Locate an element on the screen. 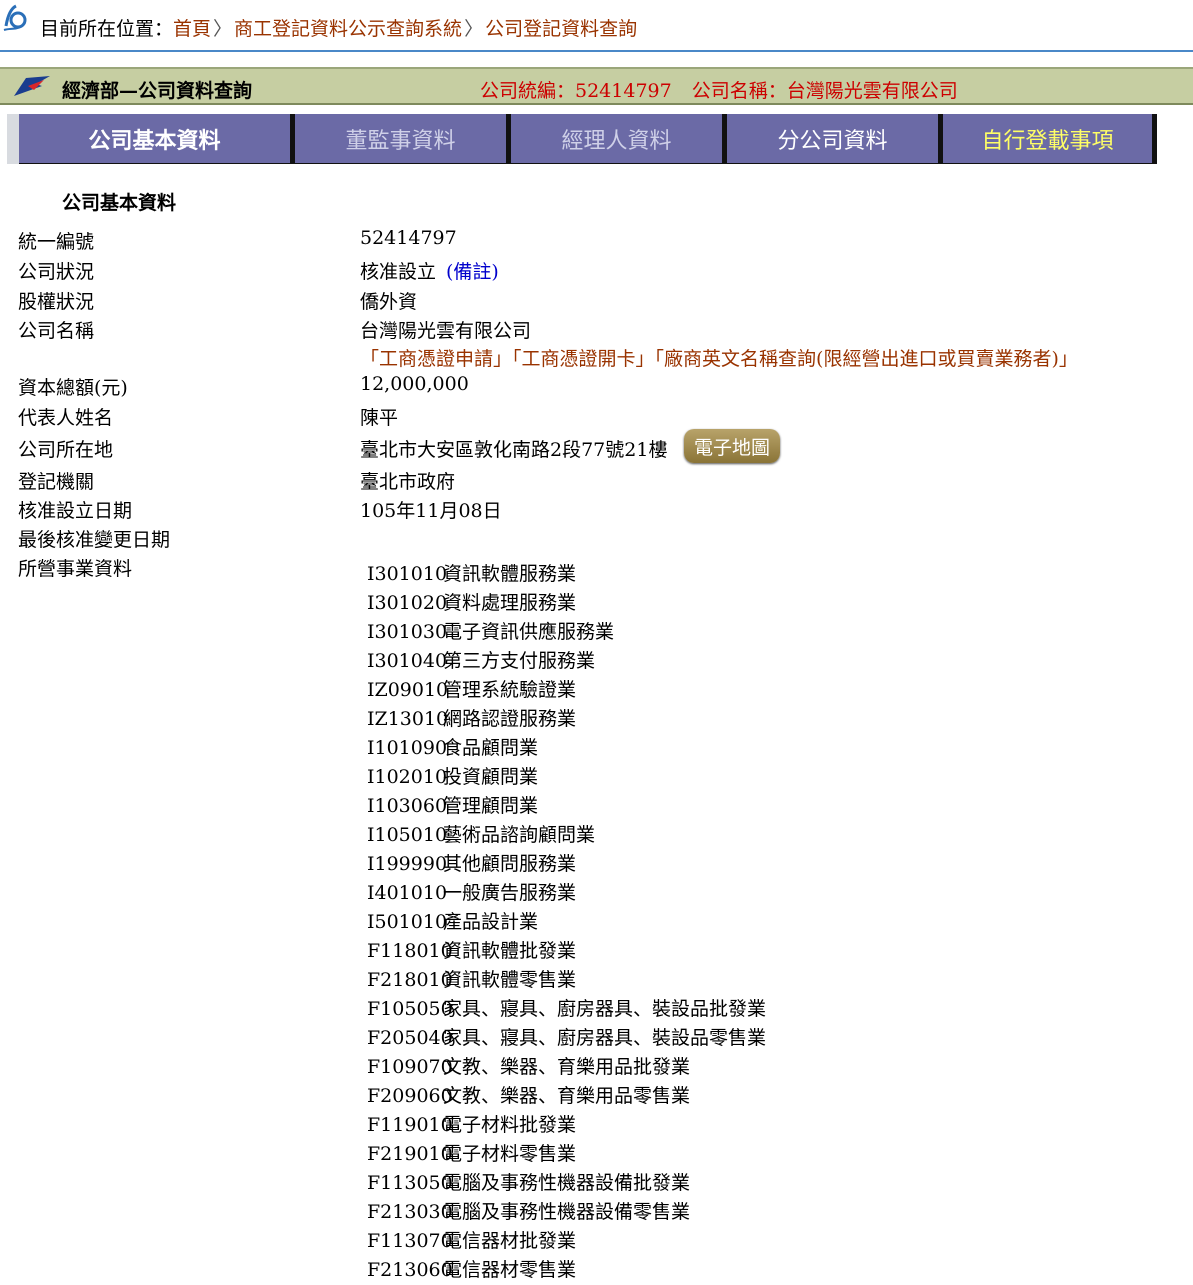  breadcrumb-divider is located at coordinates (596, 51).